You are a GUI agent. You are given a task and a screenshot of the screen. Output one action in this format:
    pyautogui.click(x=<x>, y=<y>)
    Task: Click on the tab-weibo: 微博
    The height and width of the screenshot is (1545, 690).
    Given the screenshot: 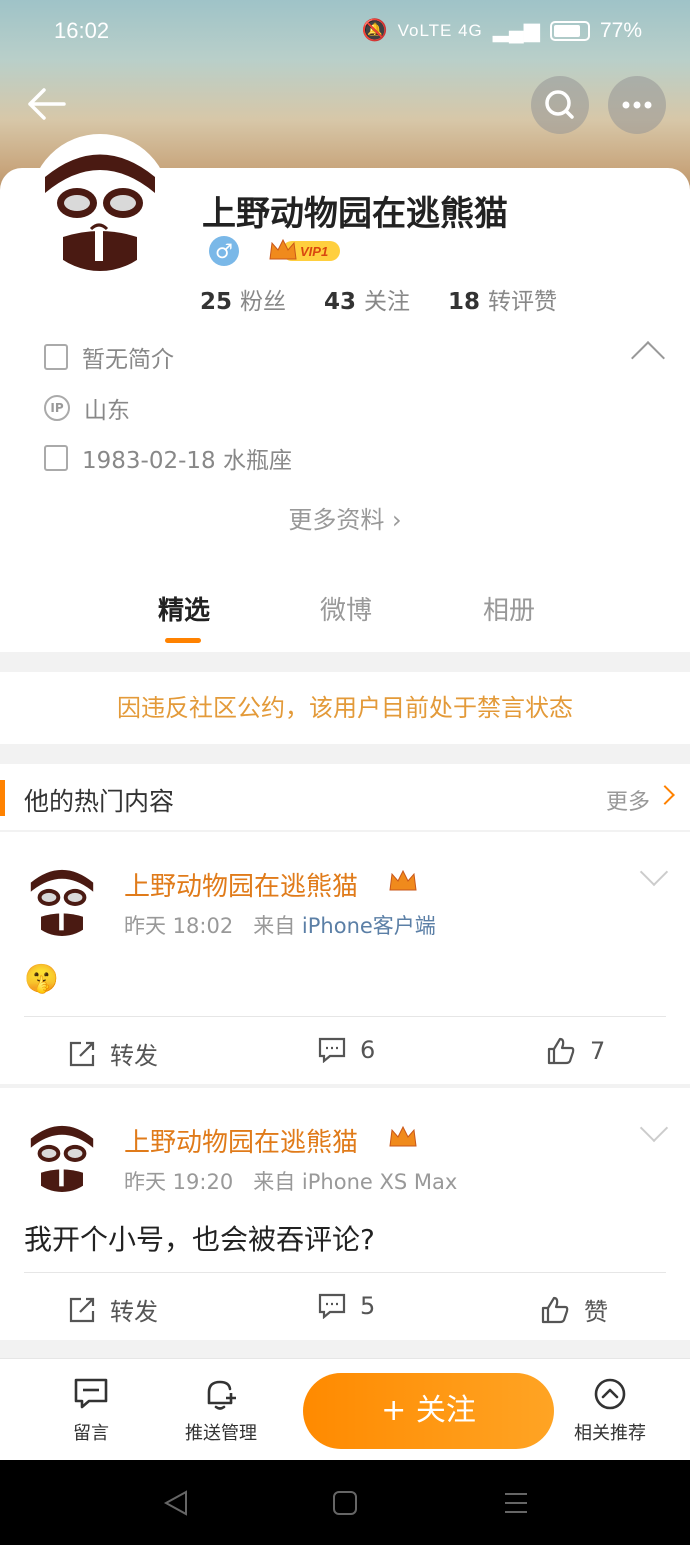 What is the action you would take?
    pyautogui.click(x=346, y=608)
    